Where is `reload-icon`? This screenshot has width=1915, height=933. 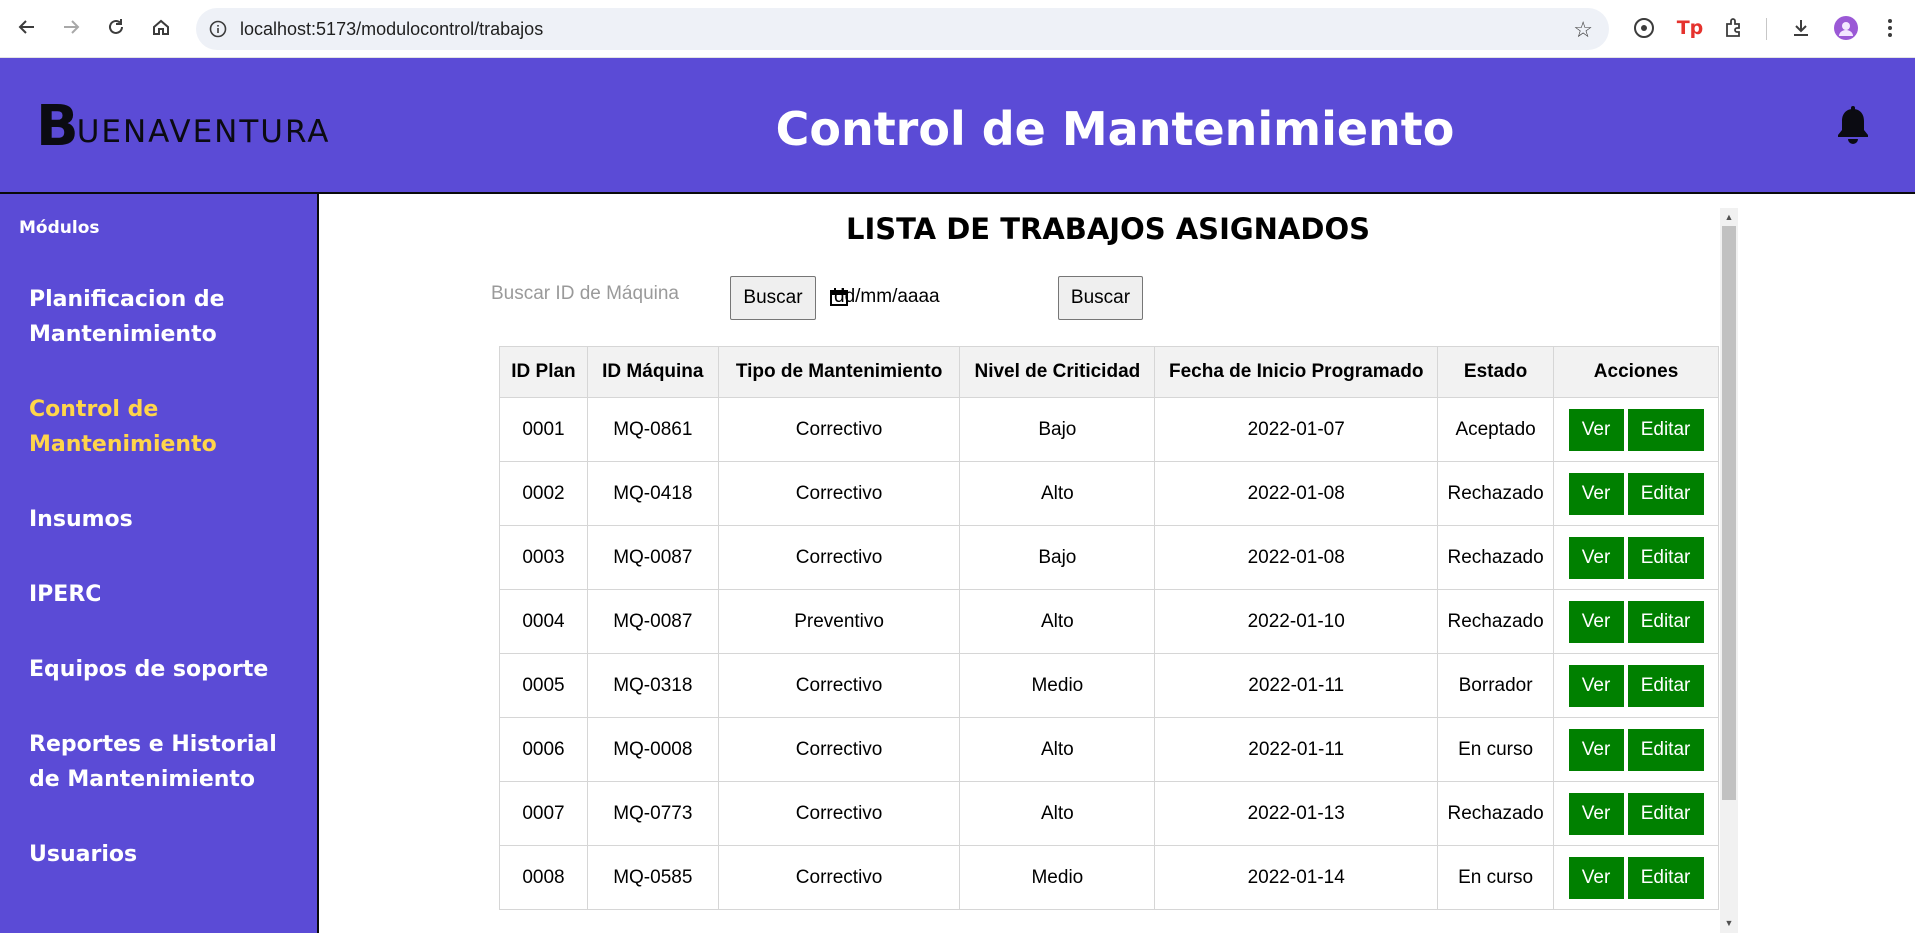 reload-icon is located at coordinates (116, 27).